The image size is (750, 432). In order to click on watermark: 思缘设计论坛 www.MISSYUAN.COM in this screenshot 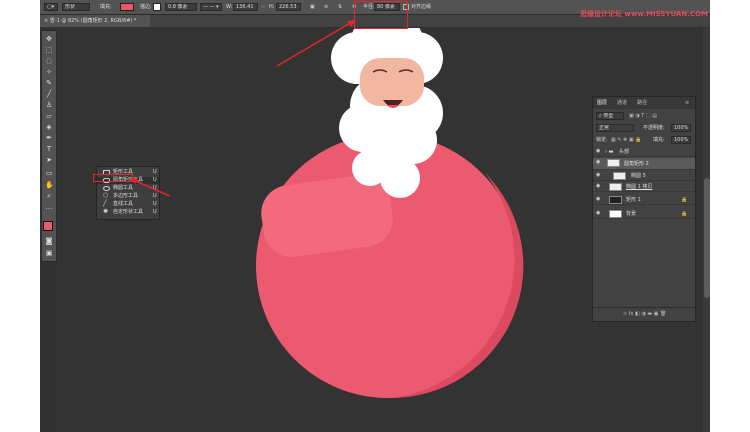, I will do `click(644, 14)`.